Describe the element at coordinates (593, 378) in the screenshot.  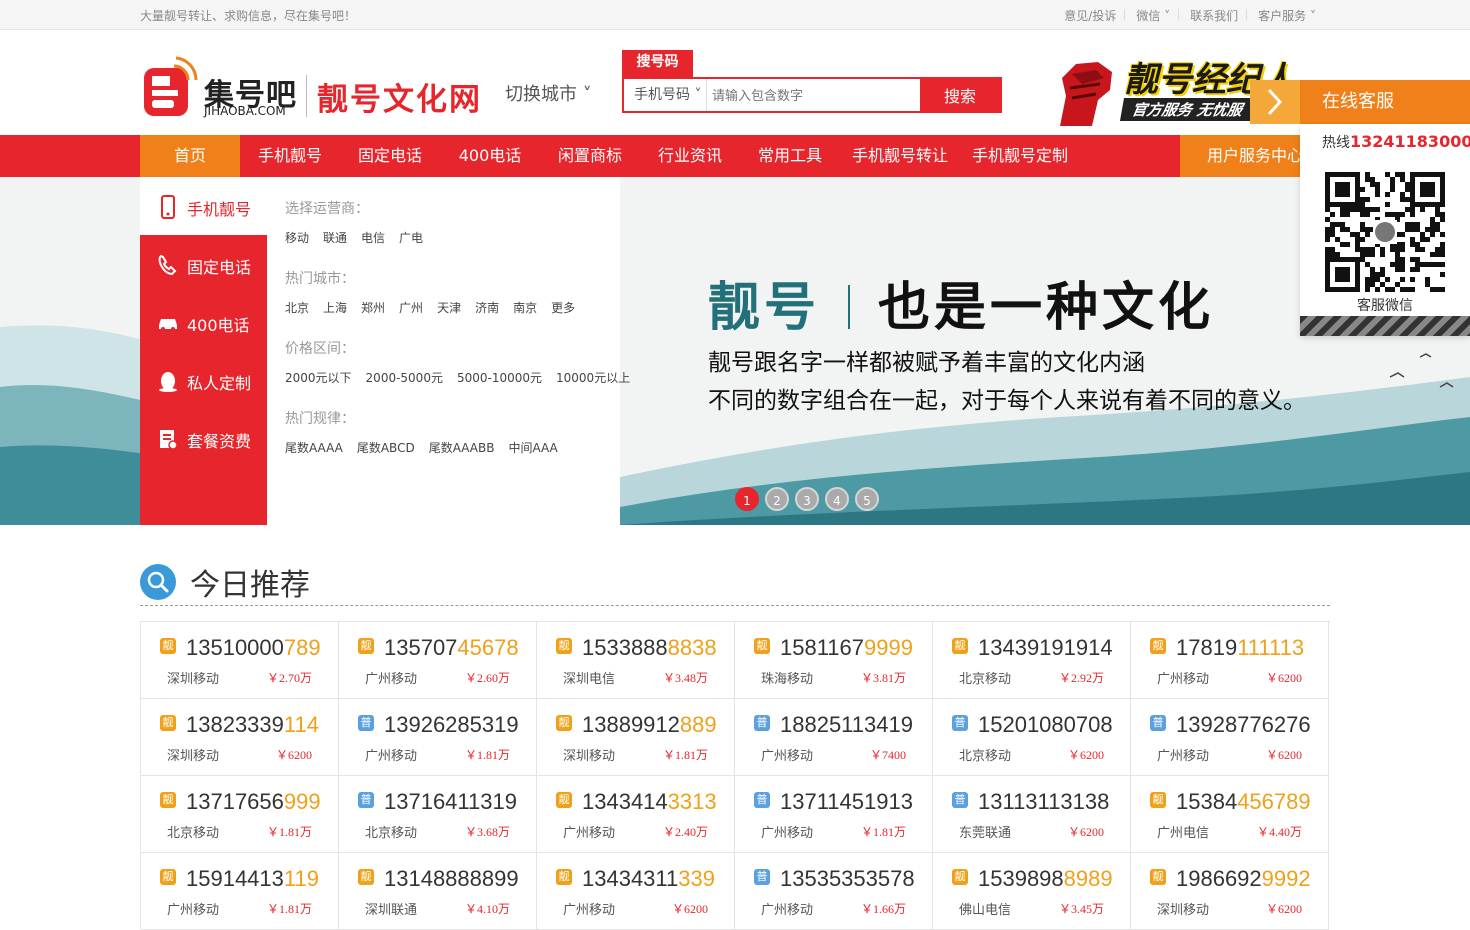
I see `filter-option: 10000元以上` at that location.